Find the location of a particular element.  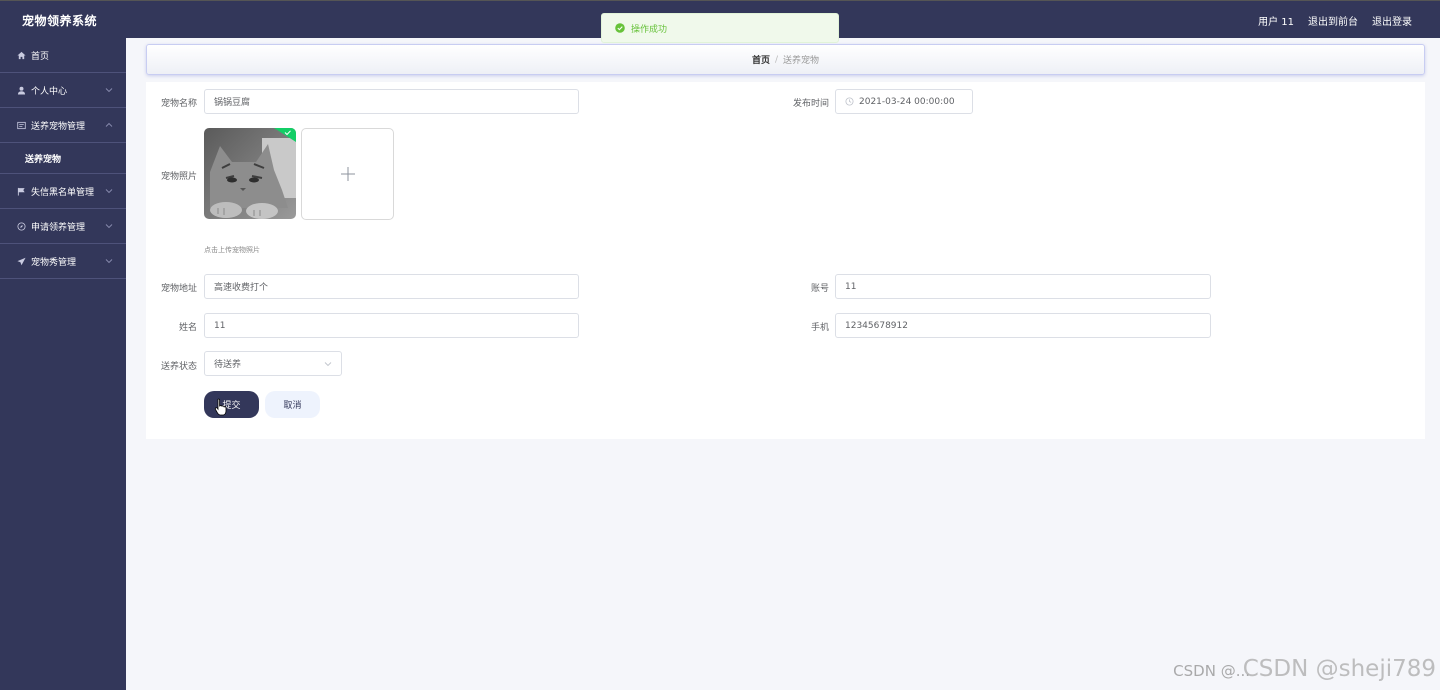

publish-time-label: 发布时间 is located at coordinates (810, 104).